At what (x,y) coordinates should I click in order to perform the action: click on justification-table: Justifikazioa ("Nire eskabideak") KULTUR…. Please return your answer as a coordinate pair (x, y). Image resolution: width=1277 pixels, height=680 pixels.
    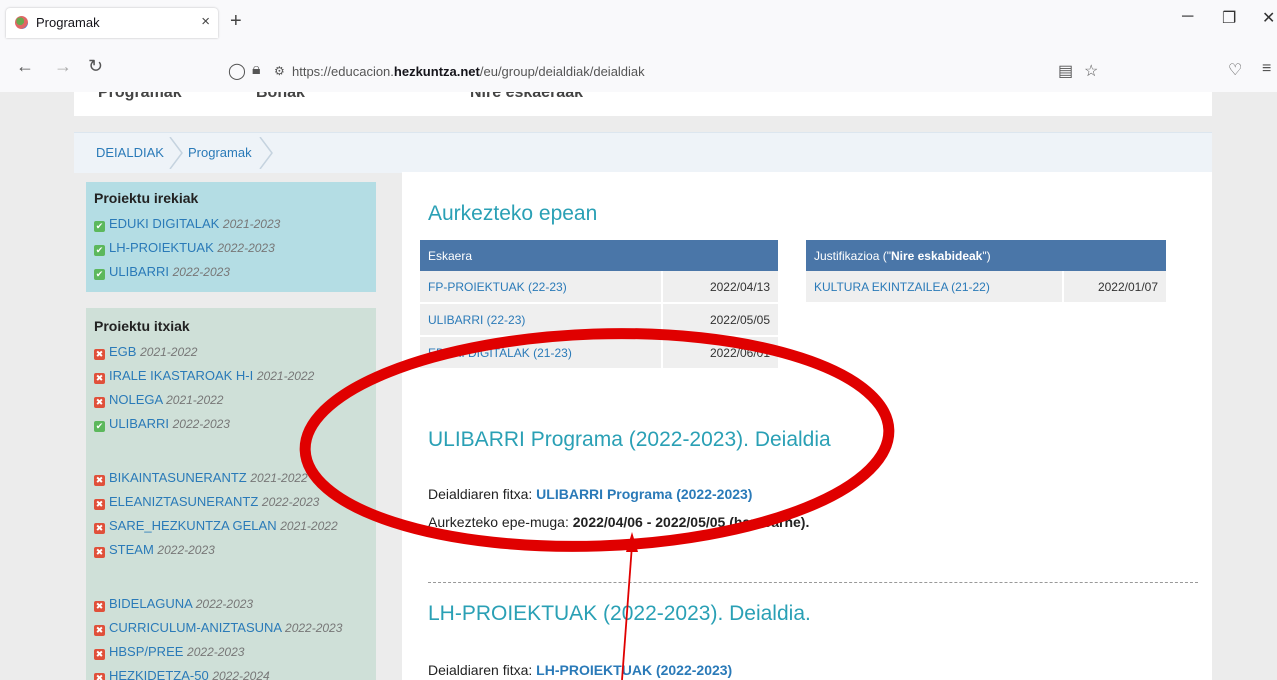
    Looking at the image, I should click on (986, 272).